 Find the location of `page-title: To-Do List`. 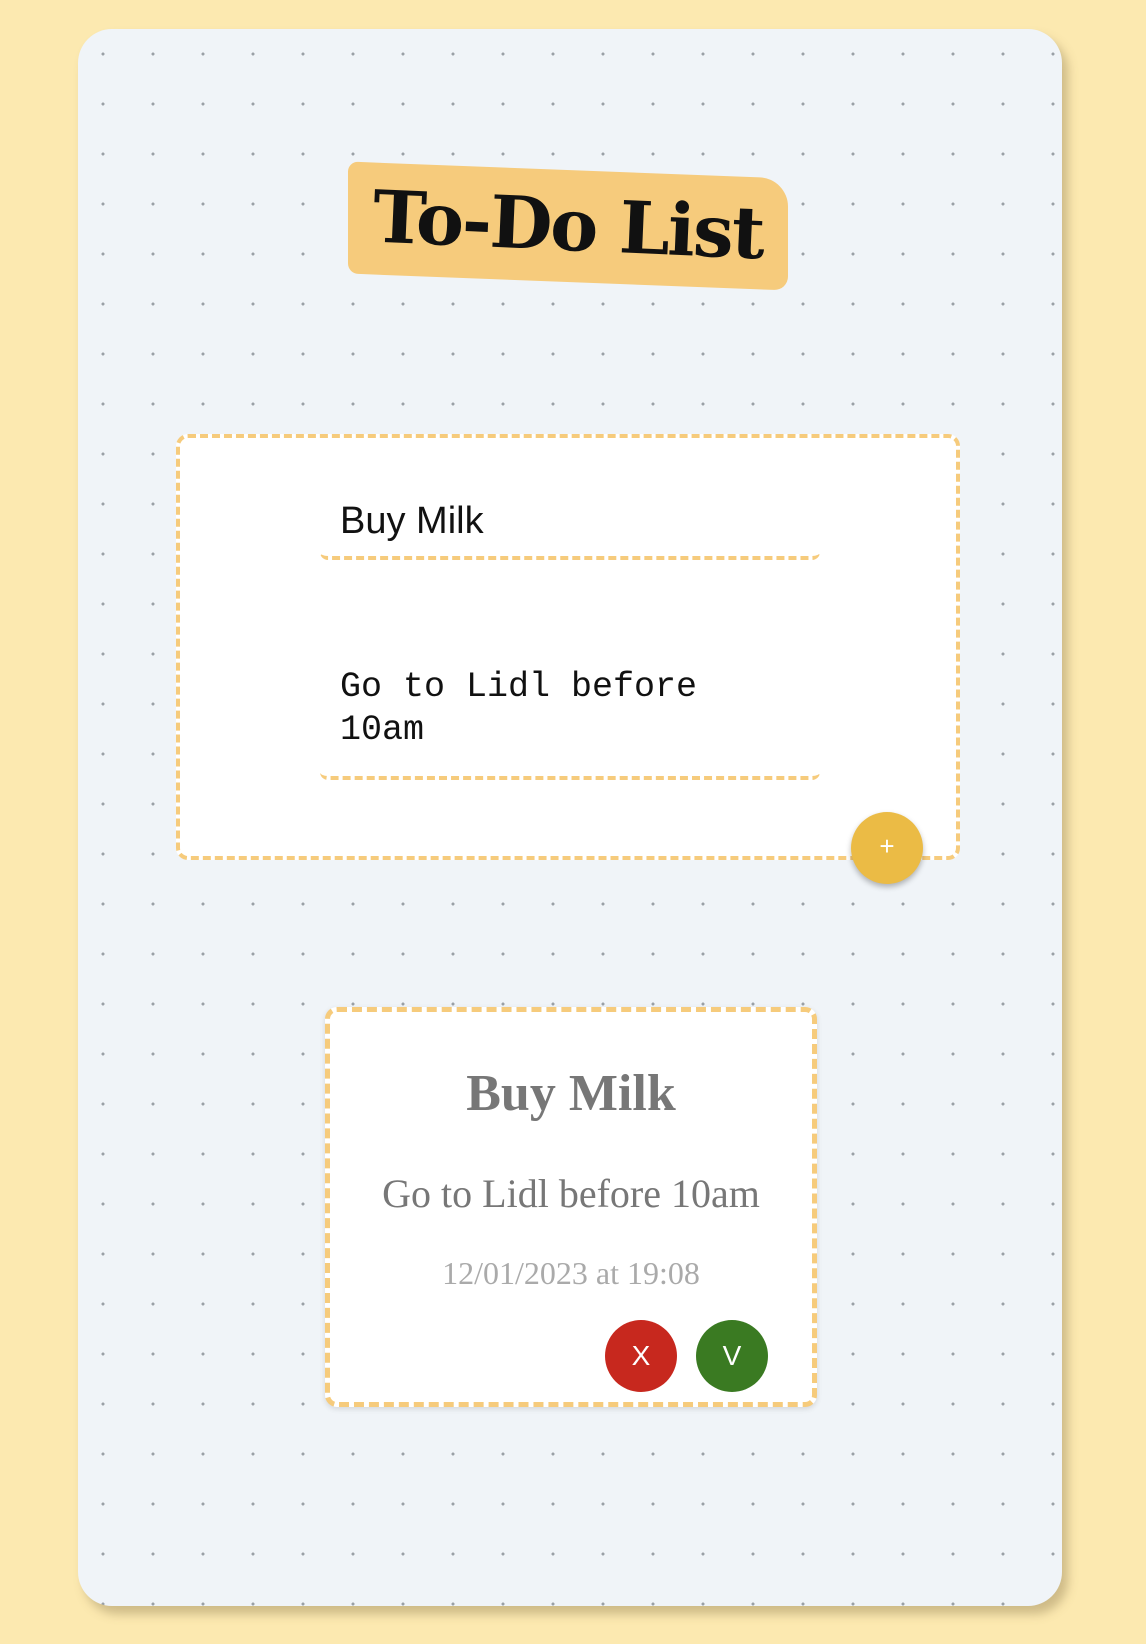

page-title: To-Do List is located at coordinates (568, 224).